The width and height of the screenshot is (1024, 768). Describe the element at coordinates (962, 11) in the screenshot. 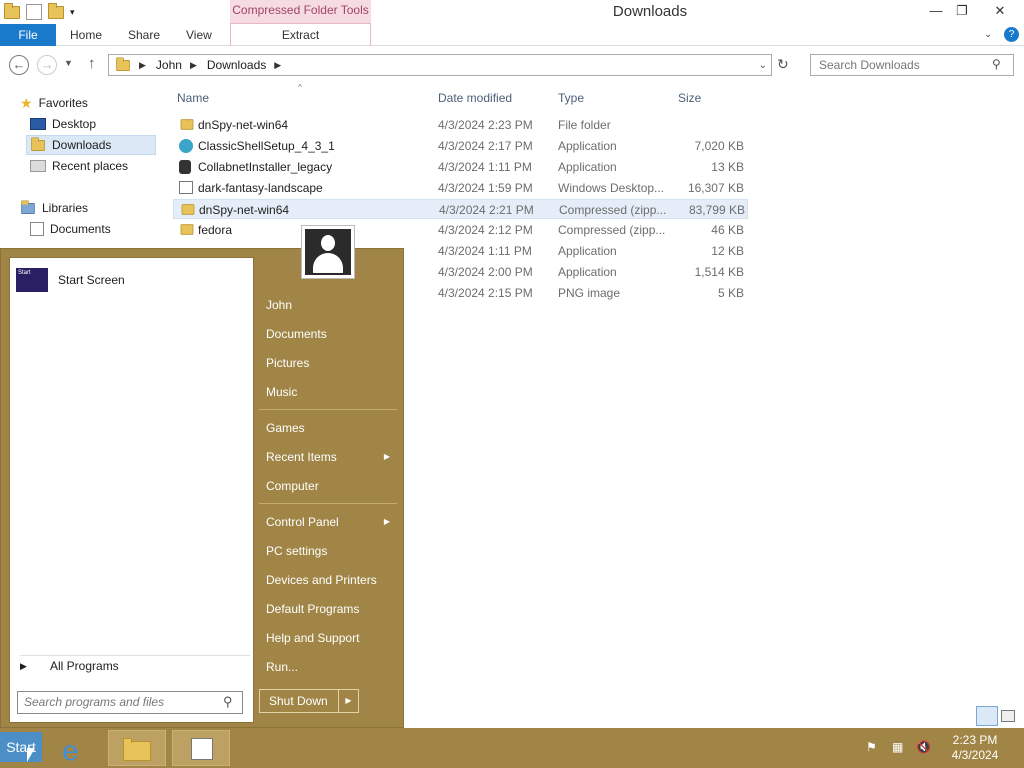

I see `restore-button: ❐` at that location.